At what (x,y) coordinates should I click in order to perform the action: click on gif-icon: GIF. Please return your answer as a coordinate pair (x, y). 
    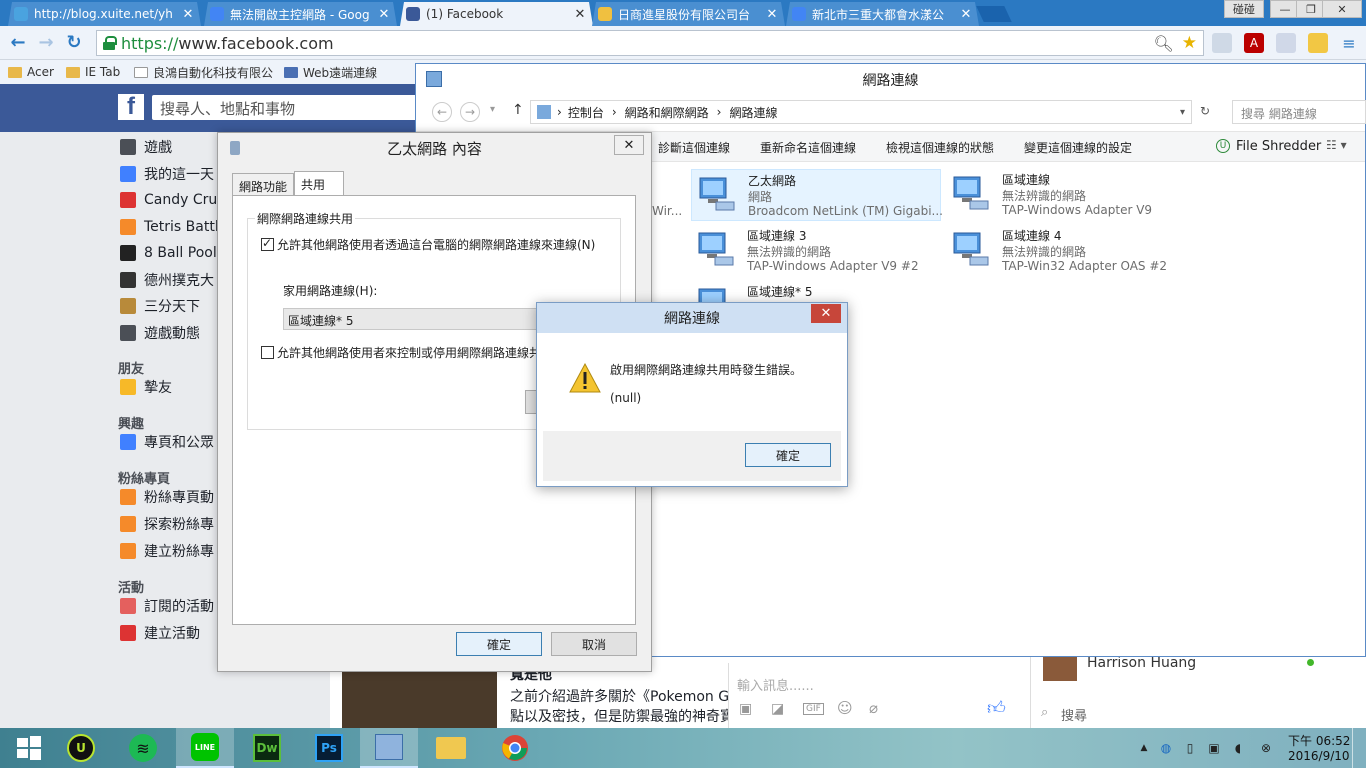
    Looking at the image, I should click on (813, 709).